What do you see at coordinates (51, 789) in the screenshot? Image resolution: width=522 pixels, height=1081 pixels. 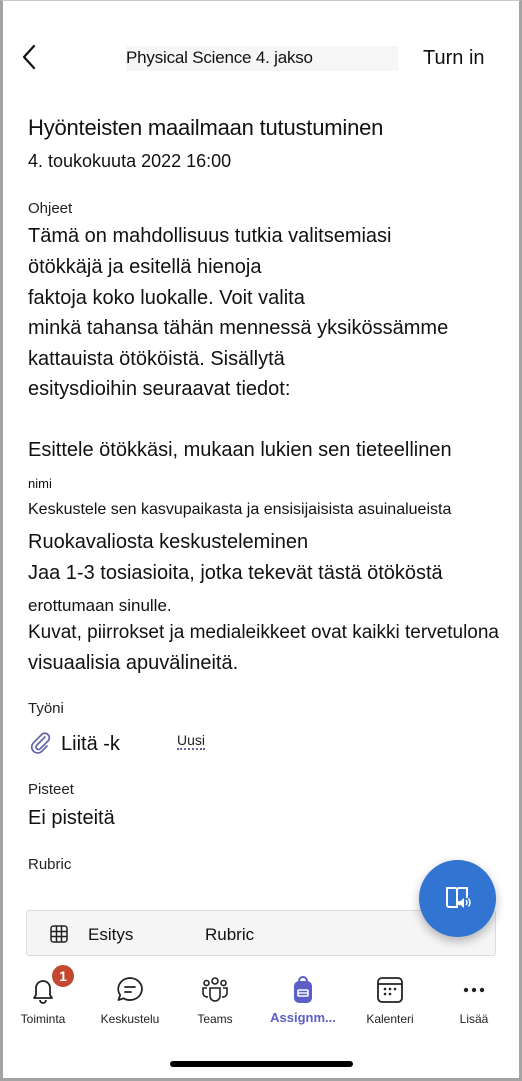 I see `points-label: Pisteet` at bounding box center [51, 789].